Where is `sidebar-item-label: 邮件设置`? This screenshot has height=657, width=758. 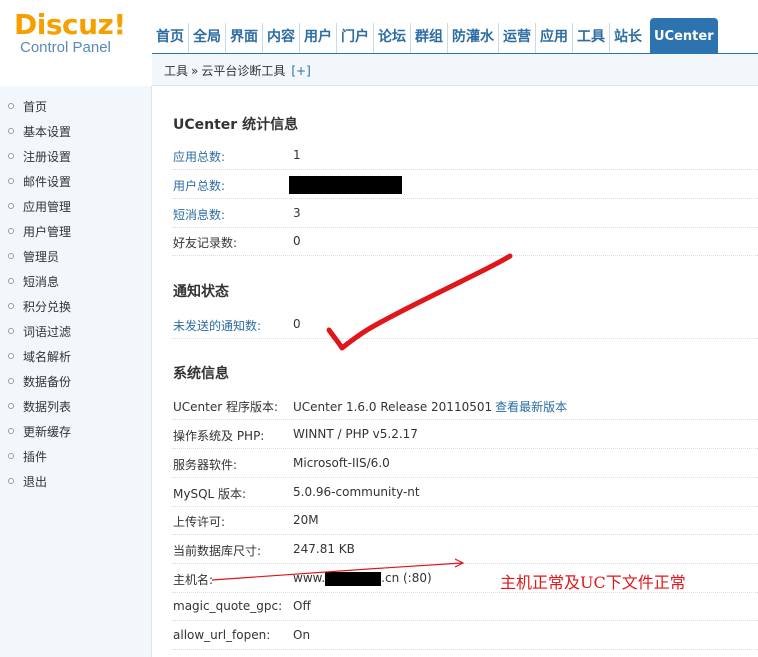
sidebar-item-label: 邮件设置 is located at coordinates (47, 181).